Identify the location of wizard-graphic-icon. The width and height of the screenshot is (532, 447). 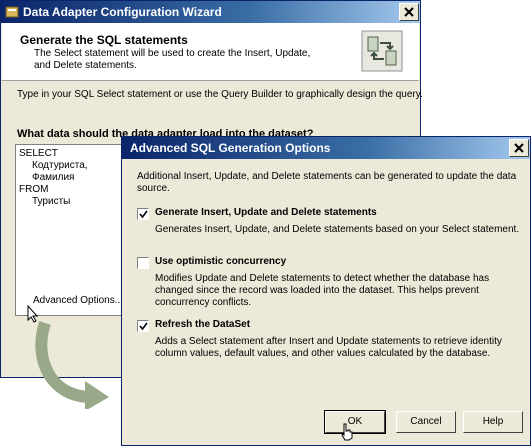
(382, 51).